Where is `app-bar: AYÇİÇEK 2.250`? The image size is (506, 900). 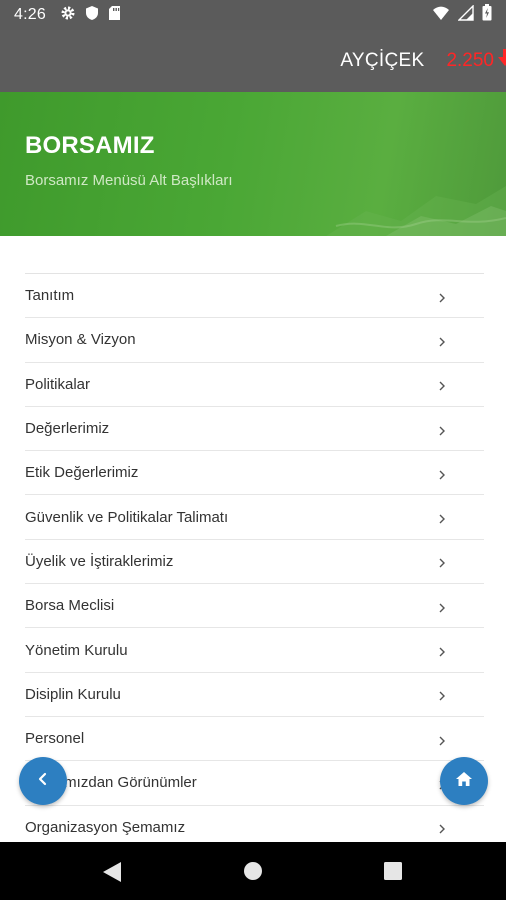
app-bar: AYÇİÇEK 2.250 is located at coordinates (253, 61).